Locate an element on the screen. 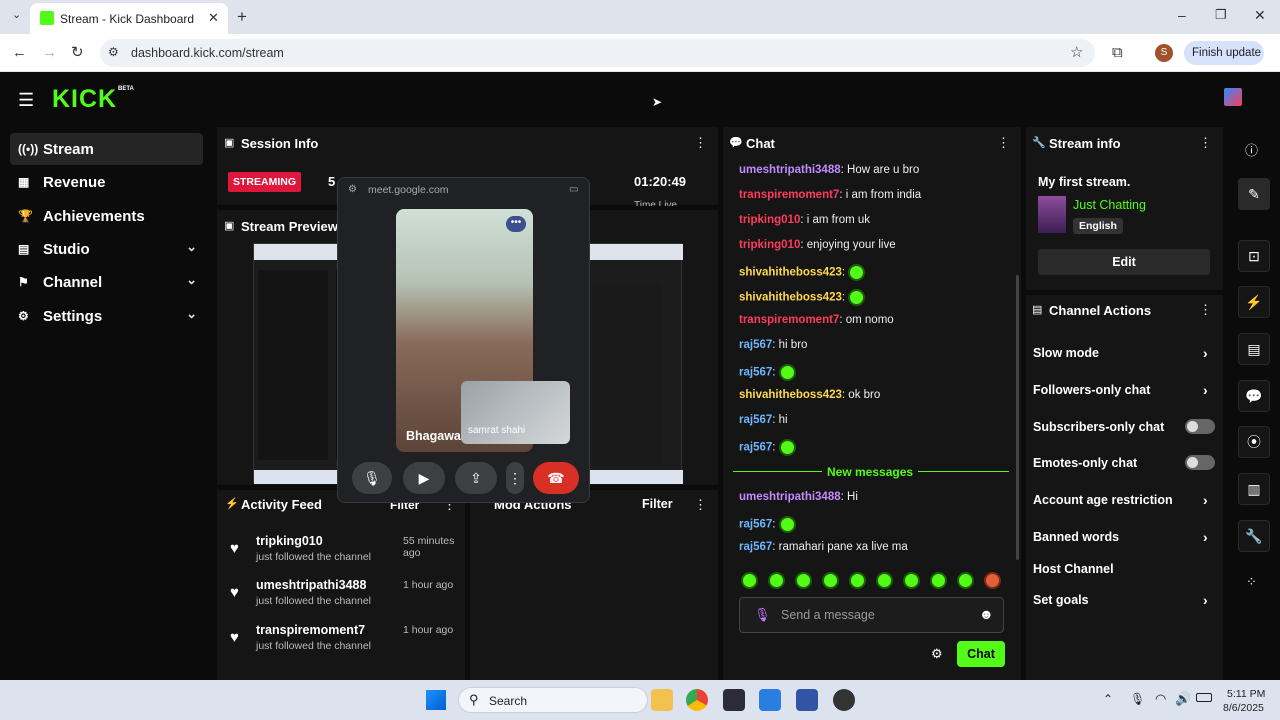  tab-list-icon: ⌄ is located at coordinates (16, 15).